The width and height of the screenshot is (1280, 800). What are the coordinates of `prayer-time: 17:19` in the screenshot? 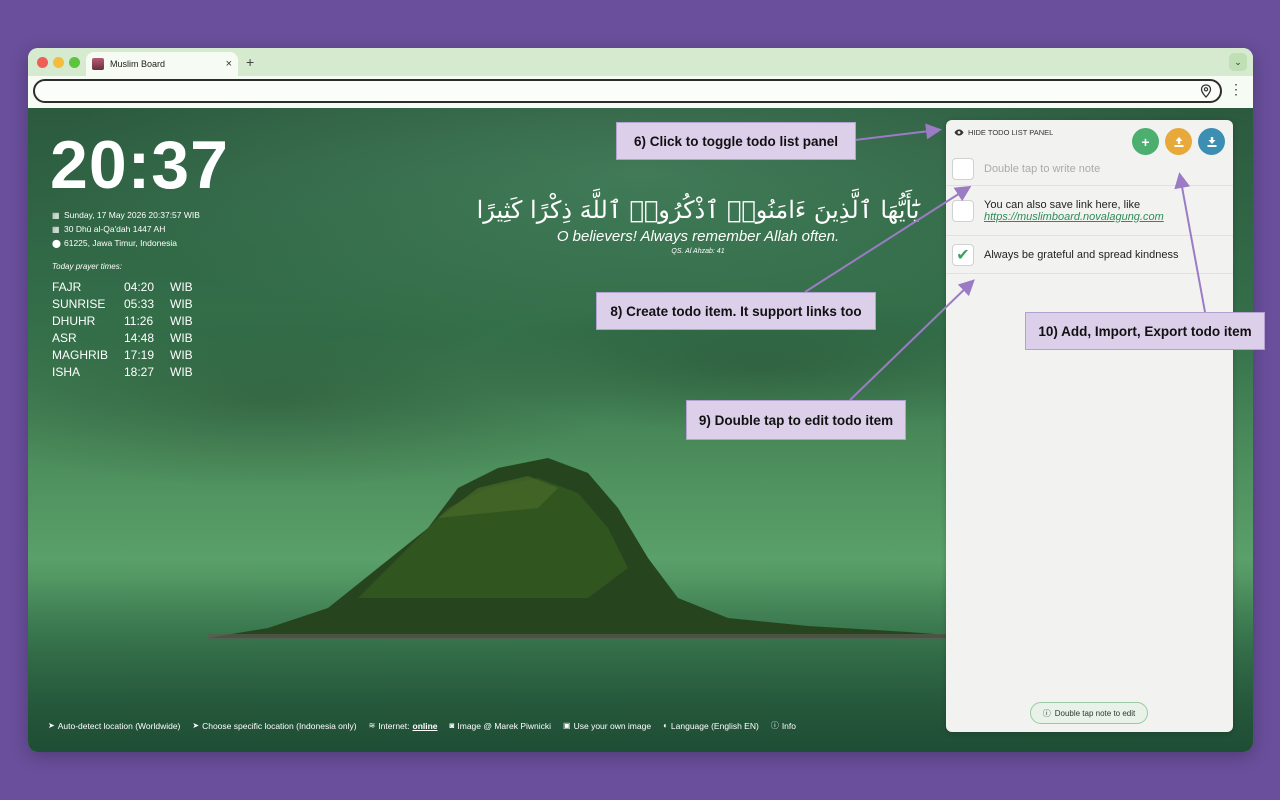 It's located at (139, 354).